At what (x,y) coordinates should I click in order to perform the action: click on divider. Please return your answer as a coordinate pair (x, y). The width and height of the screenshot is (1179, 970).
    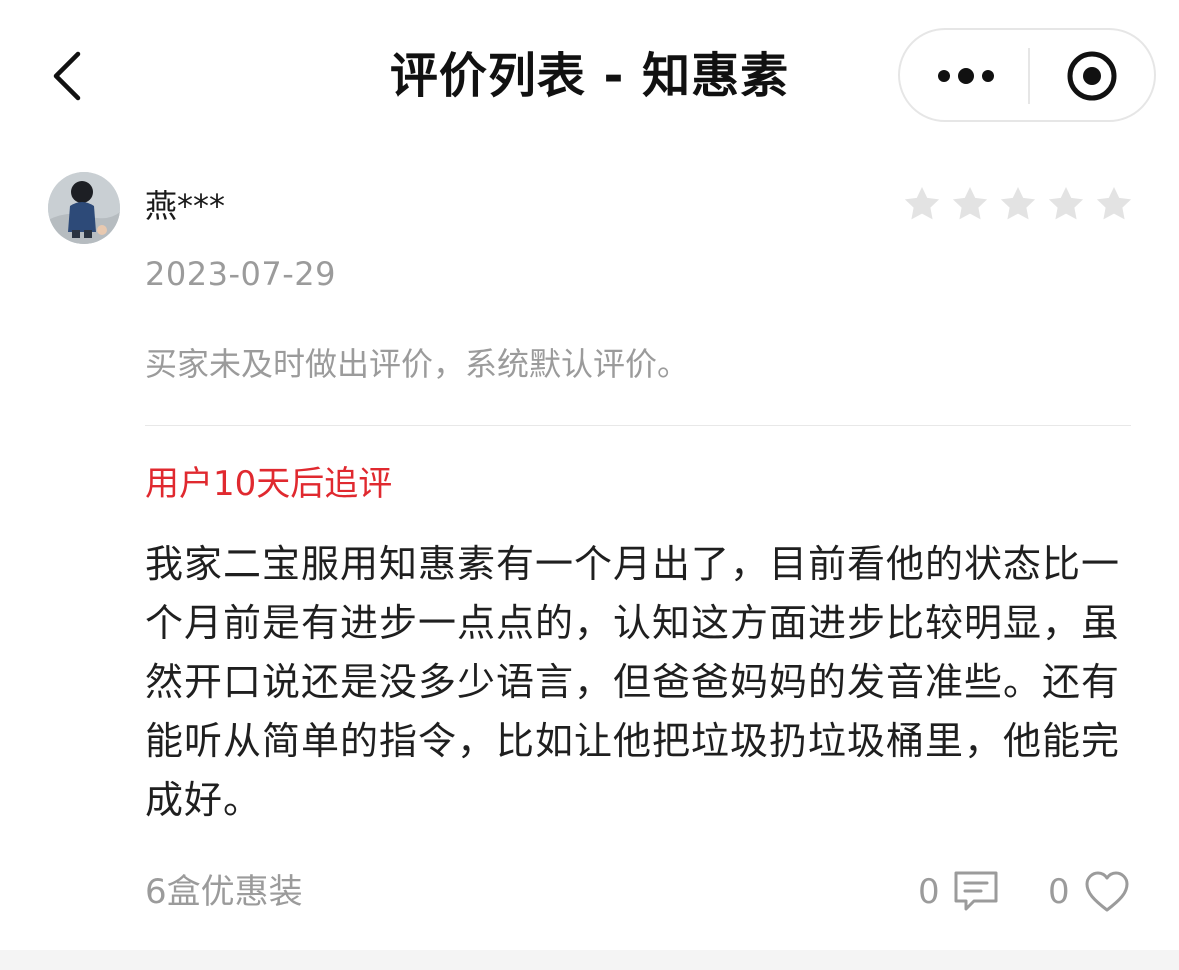
    Looking at the image, I should click on (638, 425).